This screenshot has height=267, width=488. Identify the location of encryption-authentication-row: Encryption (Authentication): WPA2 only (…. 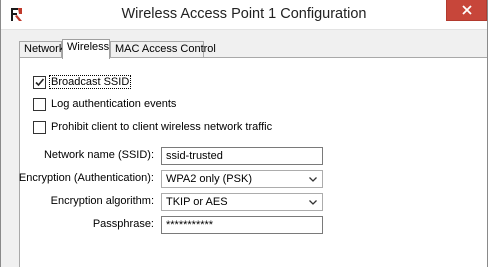
(244, 179).